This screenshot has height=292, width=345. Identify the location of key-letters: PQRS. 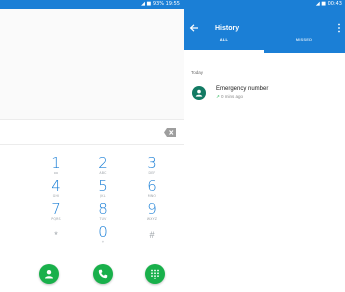
(56, 219).